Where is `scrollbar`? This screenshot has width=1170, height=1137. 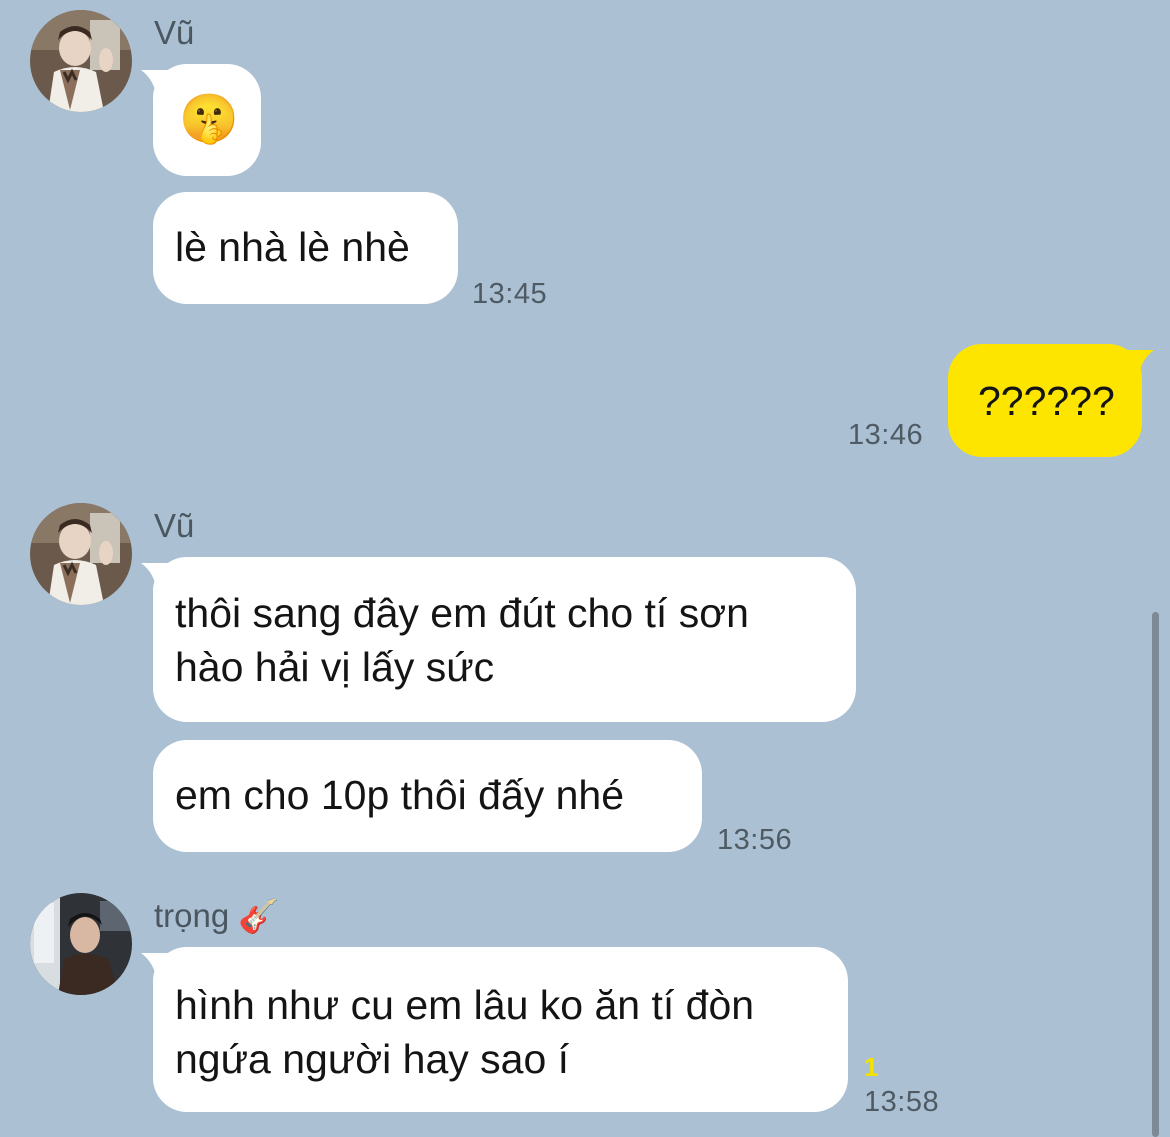
scrollbar is located at coordinates (1155, 874).